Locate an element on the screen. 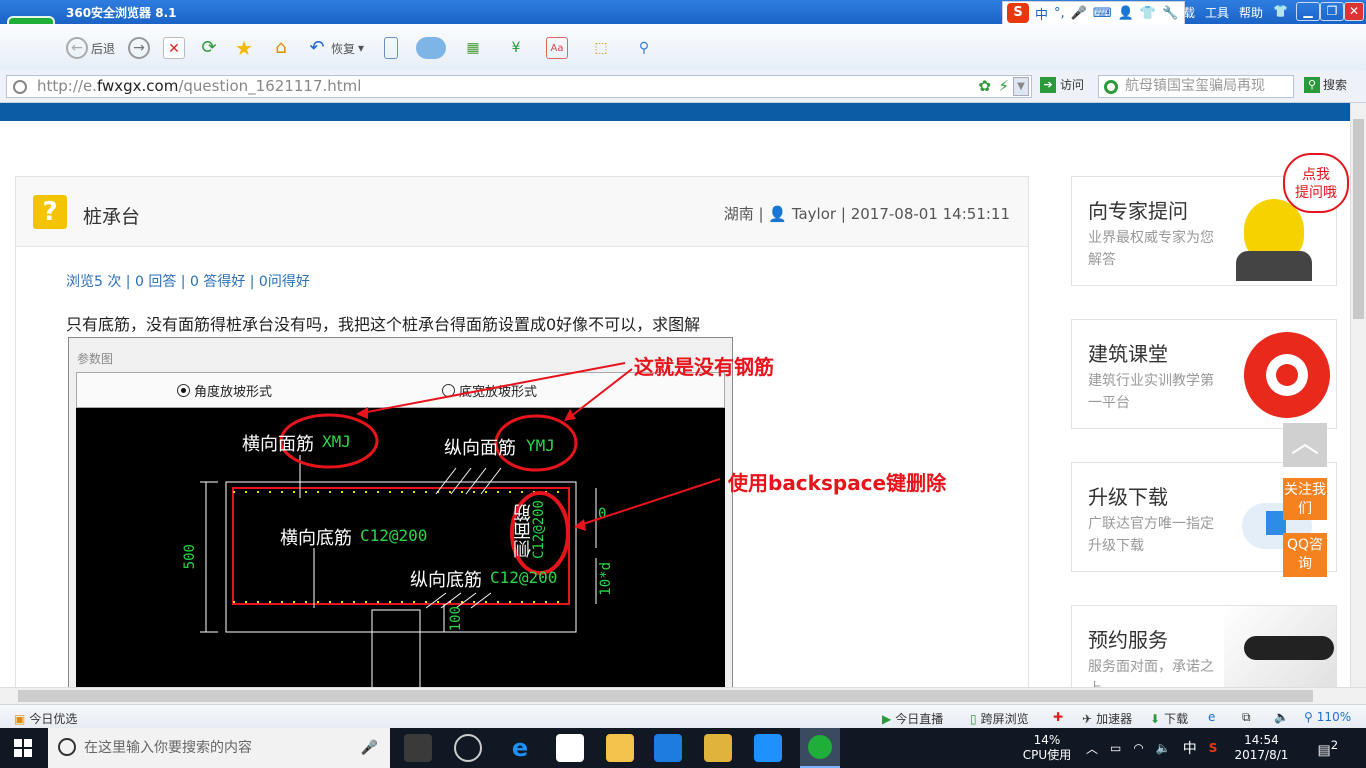  windows-icon: ⧉ is located at coordinates (1246, 717).